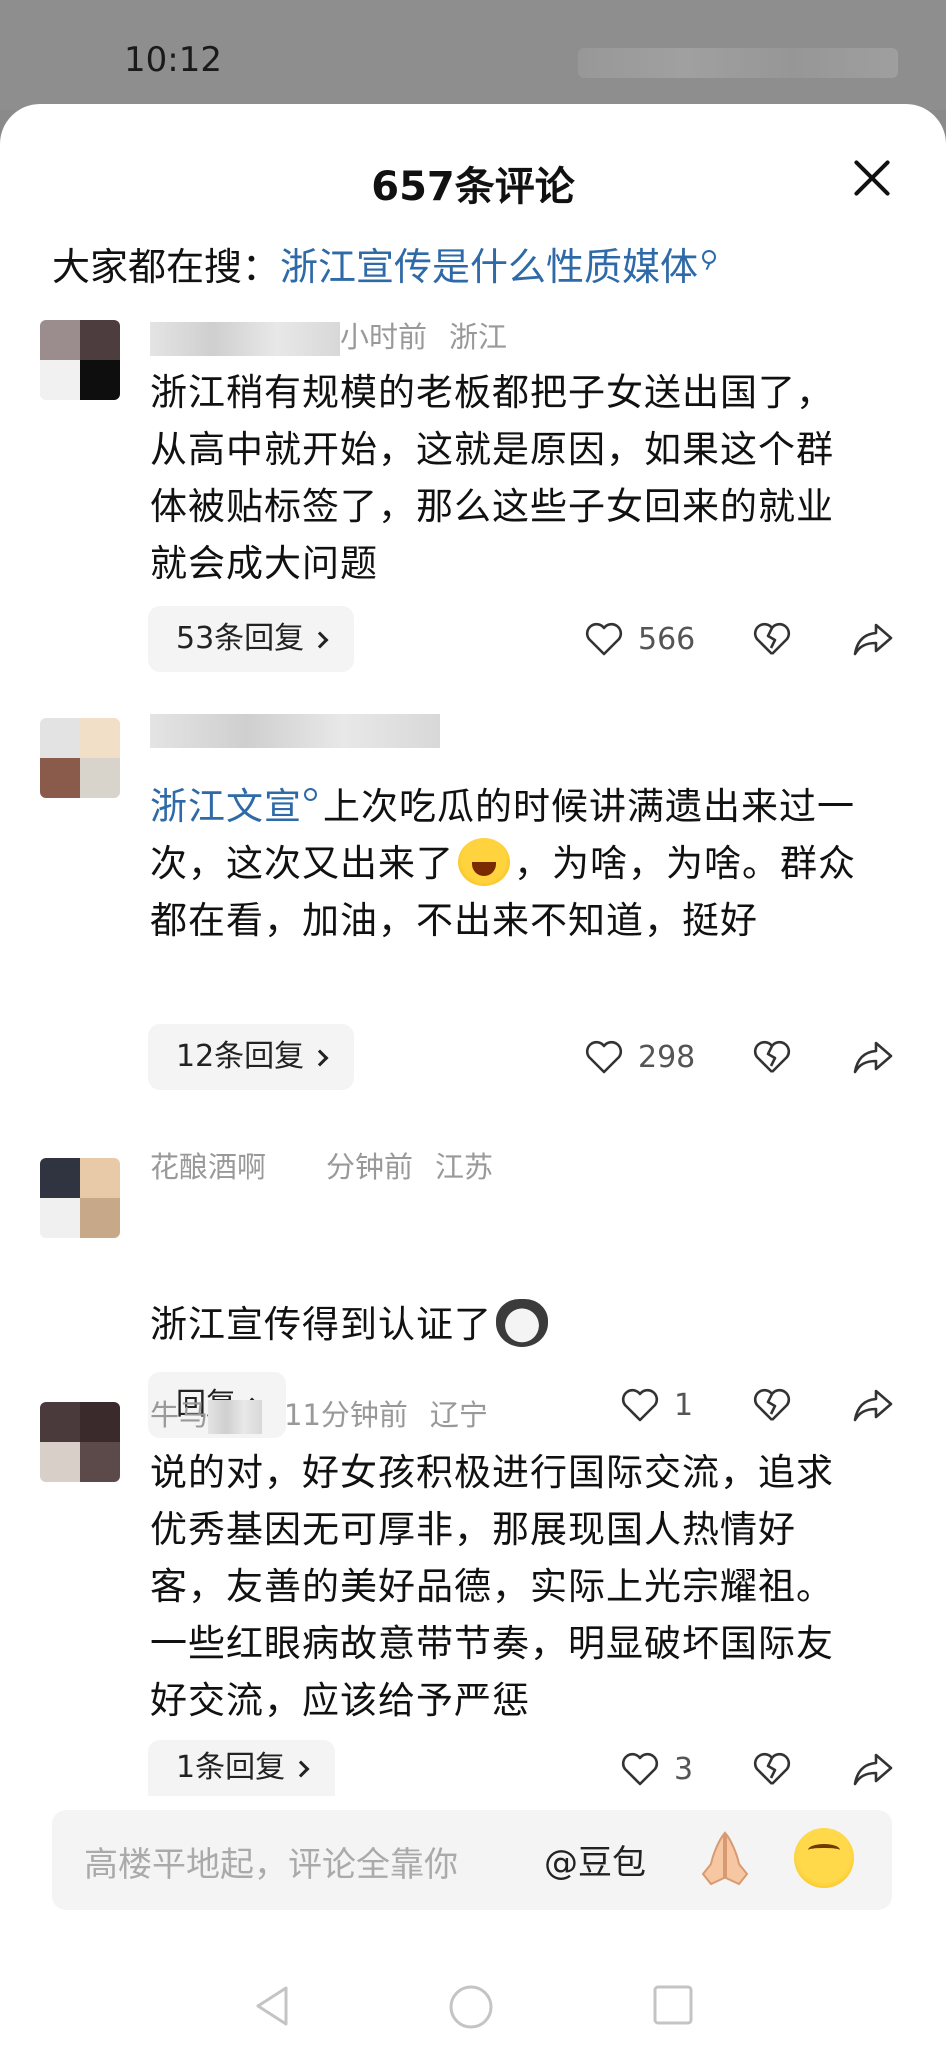  What do you see at coordinates (173, 60) in the screenshot?
I see `status-time: 10:12` at bounding box center [173, 60].